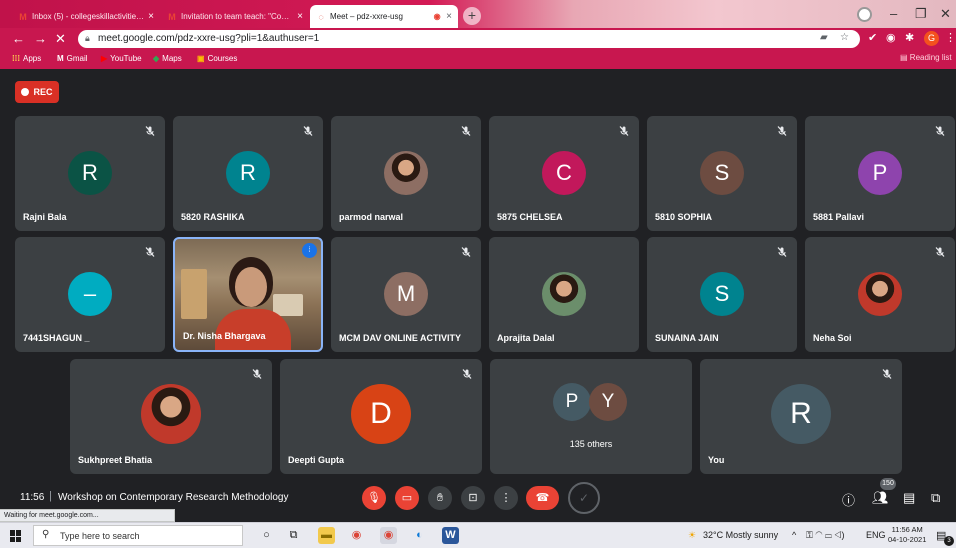  What do you see at coordinates (832, 338) in the screenshot?
I see `participant-name: Neha Soi` at bounding box center [832, 338].